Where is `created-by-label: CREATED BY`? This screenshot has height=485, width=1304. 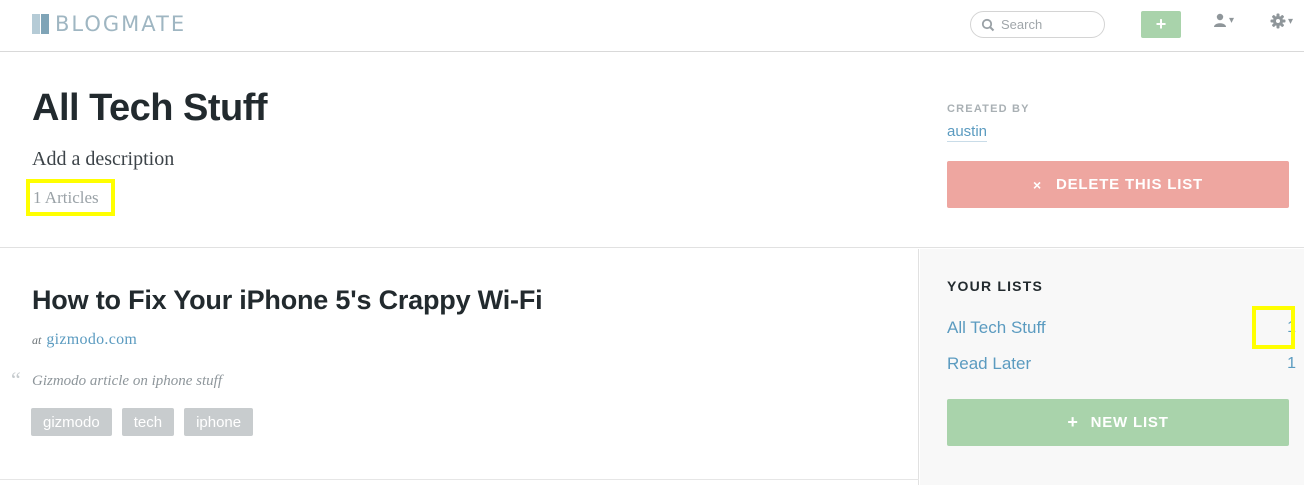
created-by-label: CREATED BY is located at coordinates (988, 109).